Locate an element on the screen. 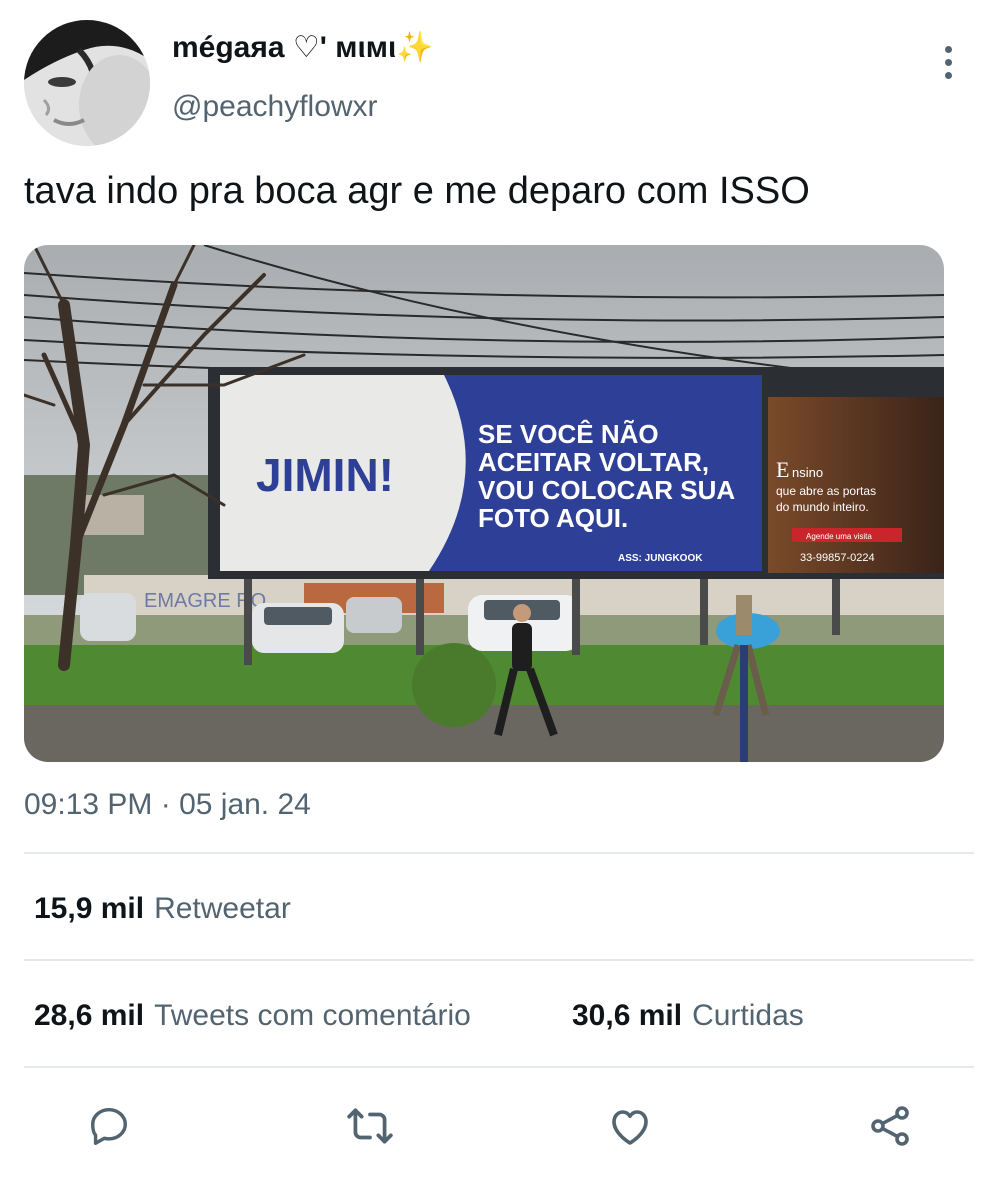  billboard-line: ACEITAR VOLTAR, is located at coordinates (593, 462).